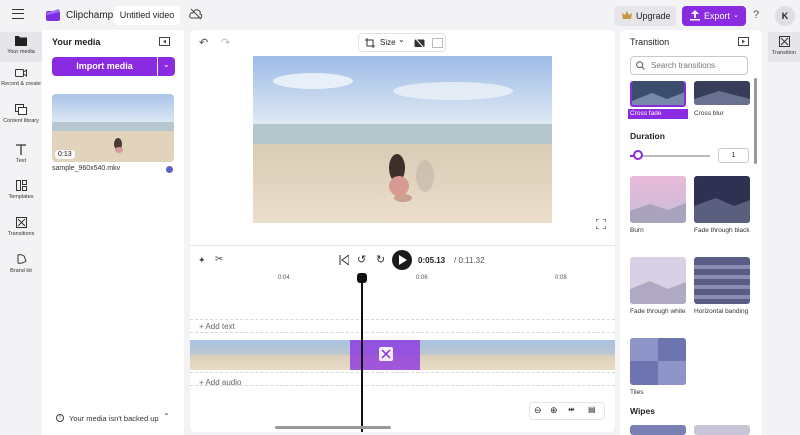  Describe the element at coordinates (21, 73) in the screenshot. I see `camera-icon` at that location.